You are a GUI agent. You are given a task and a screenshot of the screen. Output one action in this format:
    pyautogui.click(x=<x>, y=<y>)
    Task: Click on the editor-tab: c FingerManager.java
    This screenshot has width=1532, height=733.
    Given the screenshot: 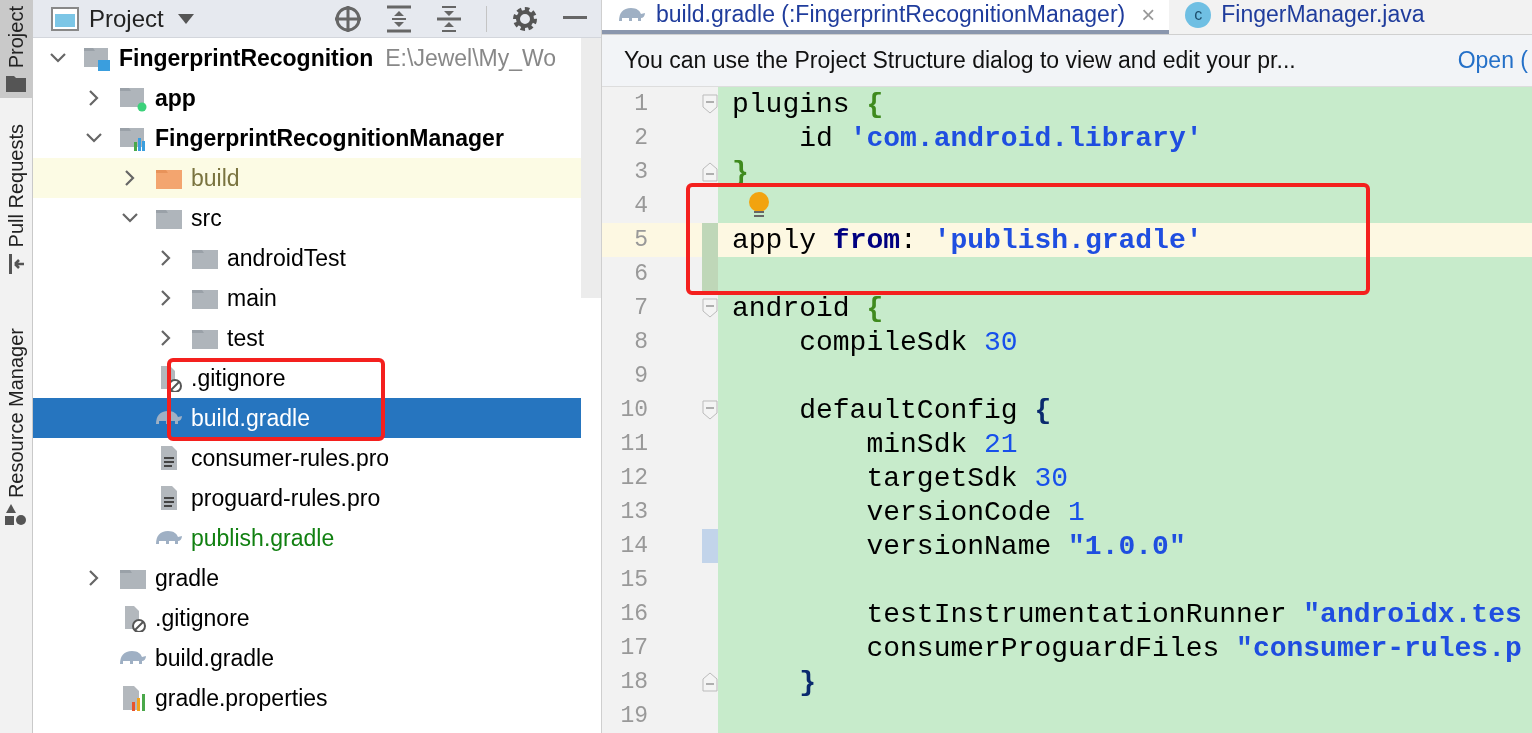 What is the action you would take?
    pyautogui.click(x=1304, y=17)
    